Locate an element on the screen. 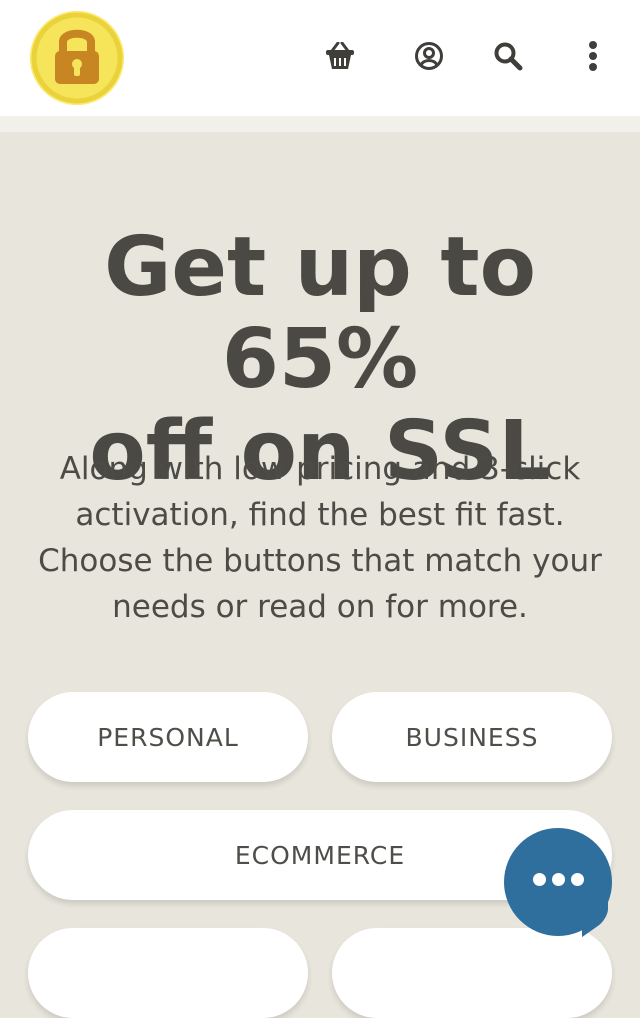 This screenshot has height=1018, width=640. description-line-3: Choose the buttons that match your is located at coordinates (320, 561).